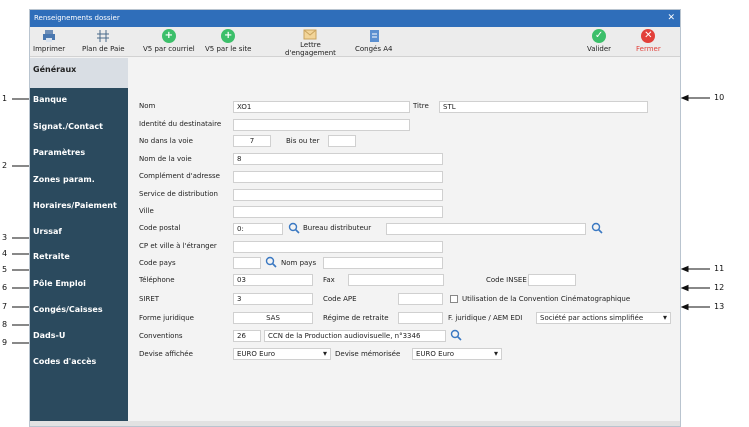  What do you see at coordinates (310, 45) in the screenshot?
I see `lettre-label-1: Lettre` at bounding box center [310, 45].